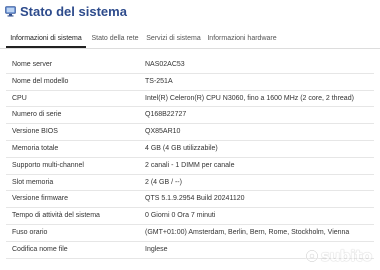 This screenshot has height=270, width=380. I want to click on info-row-bios-version: Versione BIOS QX85AR10, so click(190, 132).